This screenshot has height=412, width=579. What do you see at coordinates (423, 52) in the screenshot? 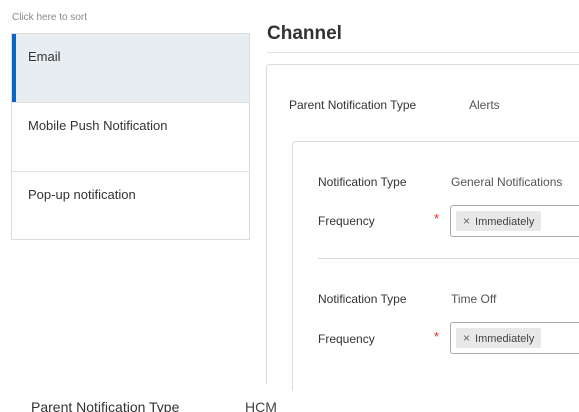
I see `title-divider` at bounding box center [423, 52].